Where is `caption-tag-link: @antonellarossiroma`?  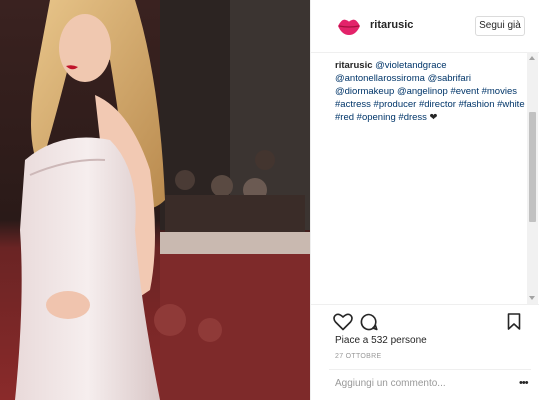 caption-tag-link: @antonellarossiroma is located at coordinates (380, 78).